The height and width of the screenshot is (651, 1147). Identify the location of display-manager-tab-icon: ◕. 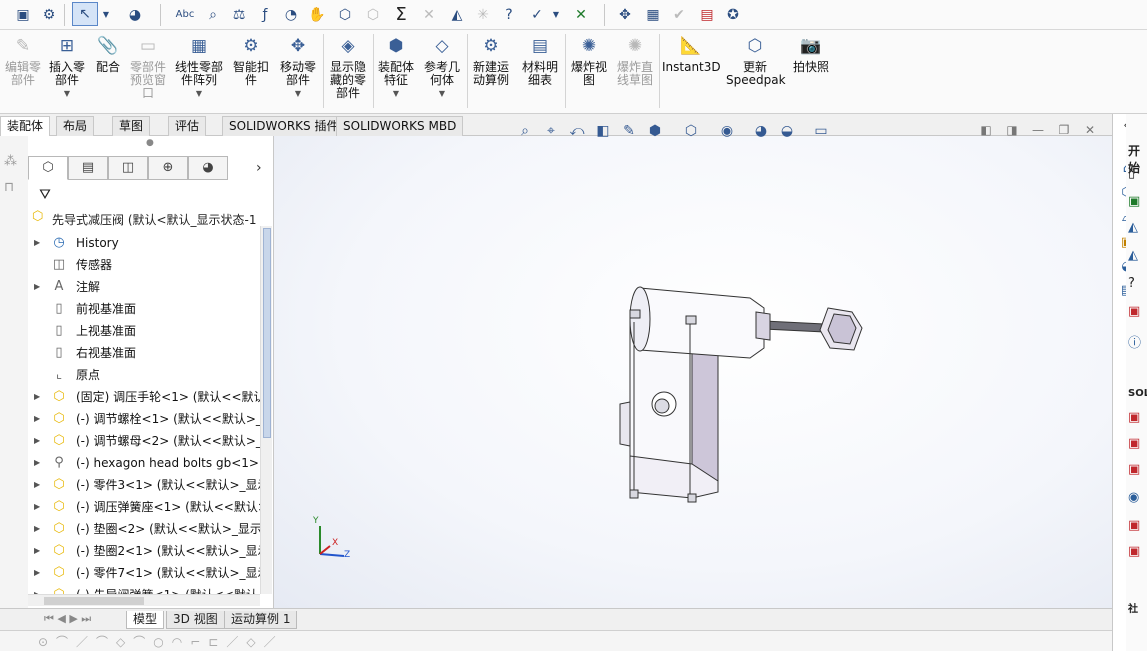
(208, 168).